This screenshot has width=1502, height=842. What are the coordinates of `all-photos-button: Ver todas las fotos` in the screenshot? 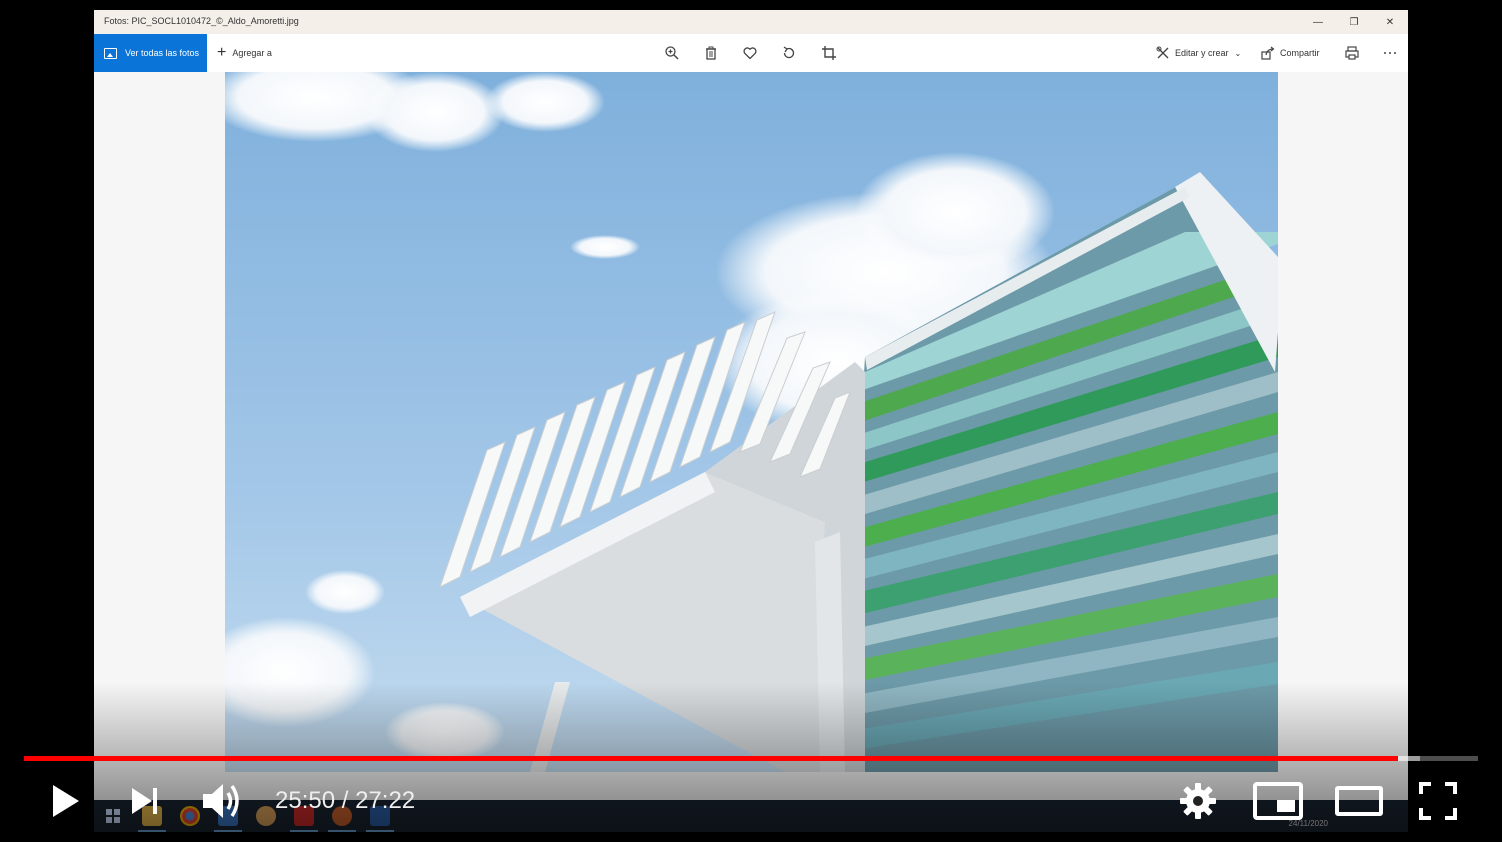 It's located at (150, 53).